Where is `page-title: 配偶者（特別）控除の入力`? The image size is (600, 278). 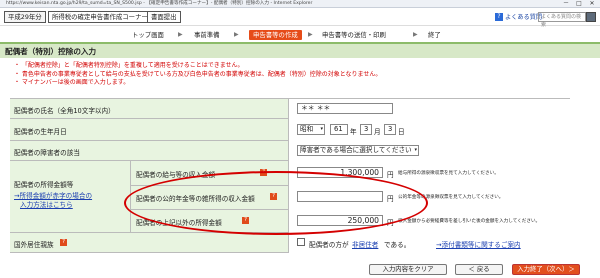 page-title: 配偶者（特別）控除の入力 is located at coordinates (51, 51).